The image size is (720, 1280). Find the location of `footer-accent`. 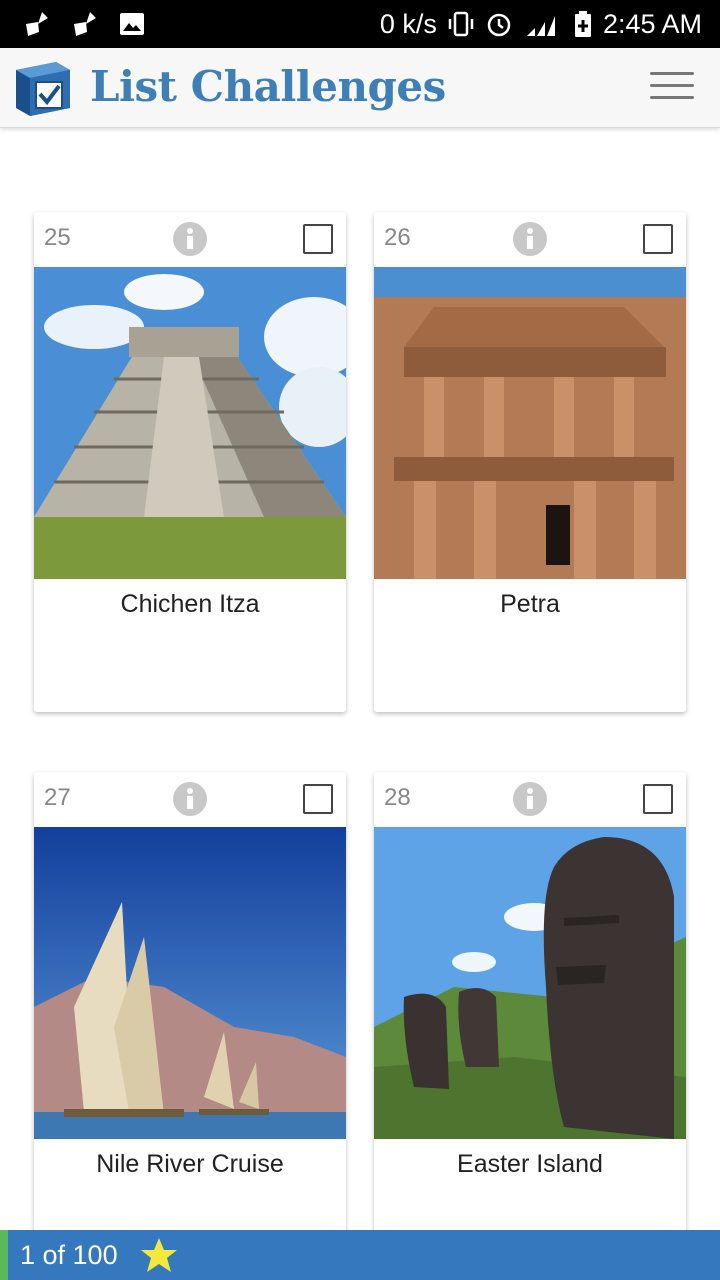

footer-accent is located at coordinates (4, 1255).